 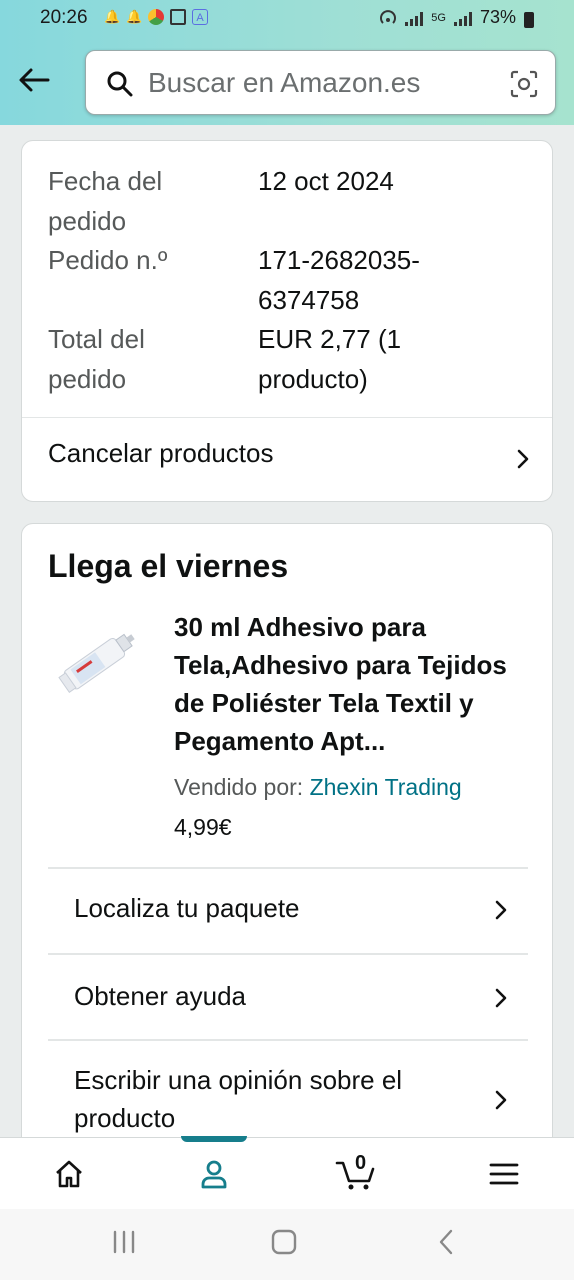 I want to click on get-help-button: Obtener ayuda, so click(x=288, y=996).